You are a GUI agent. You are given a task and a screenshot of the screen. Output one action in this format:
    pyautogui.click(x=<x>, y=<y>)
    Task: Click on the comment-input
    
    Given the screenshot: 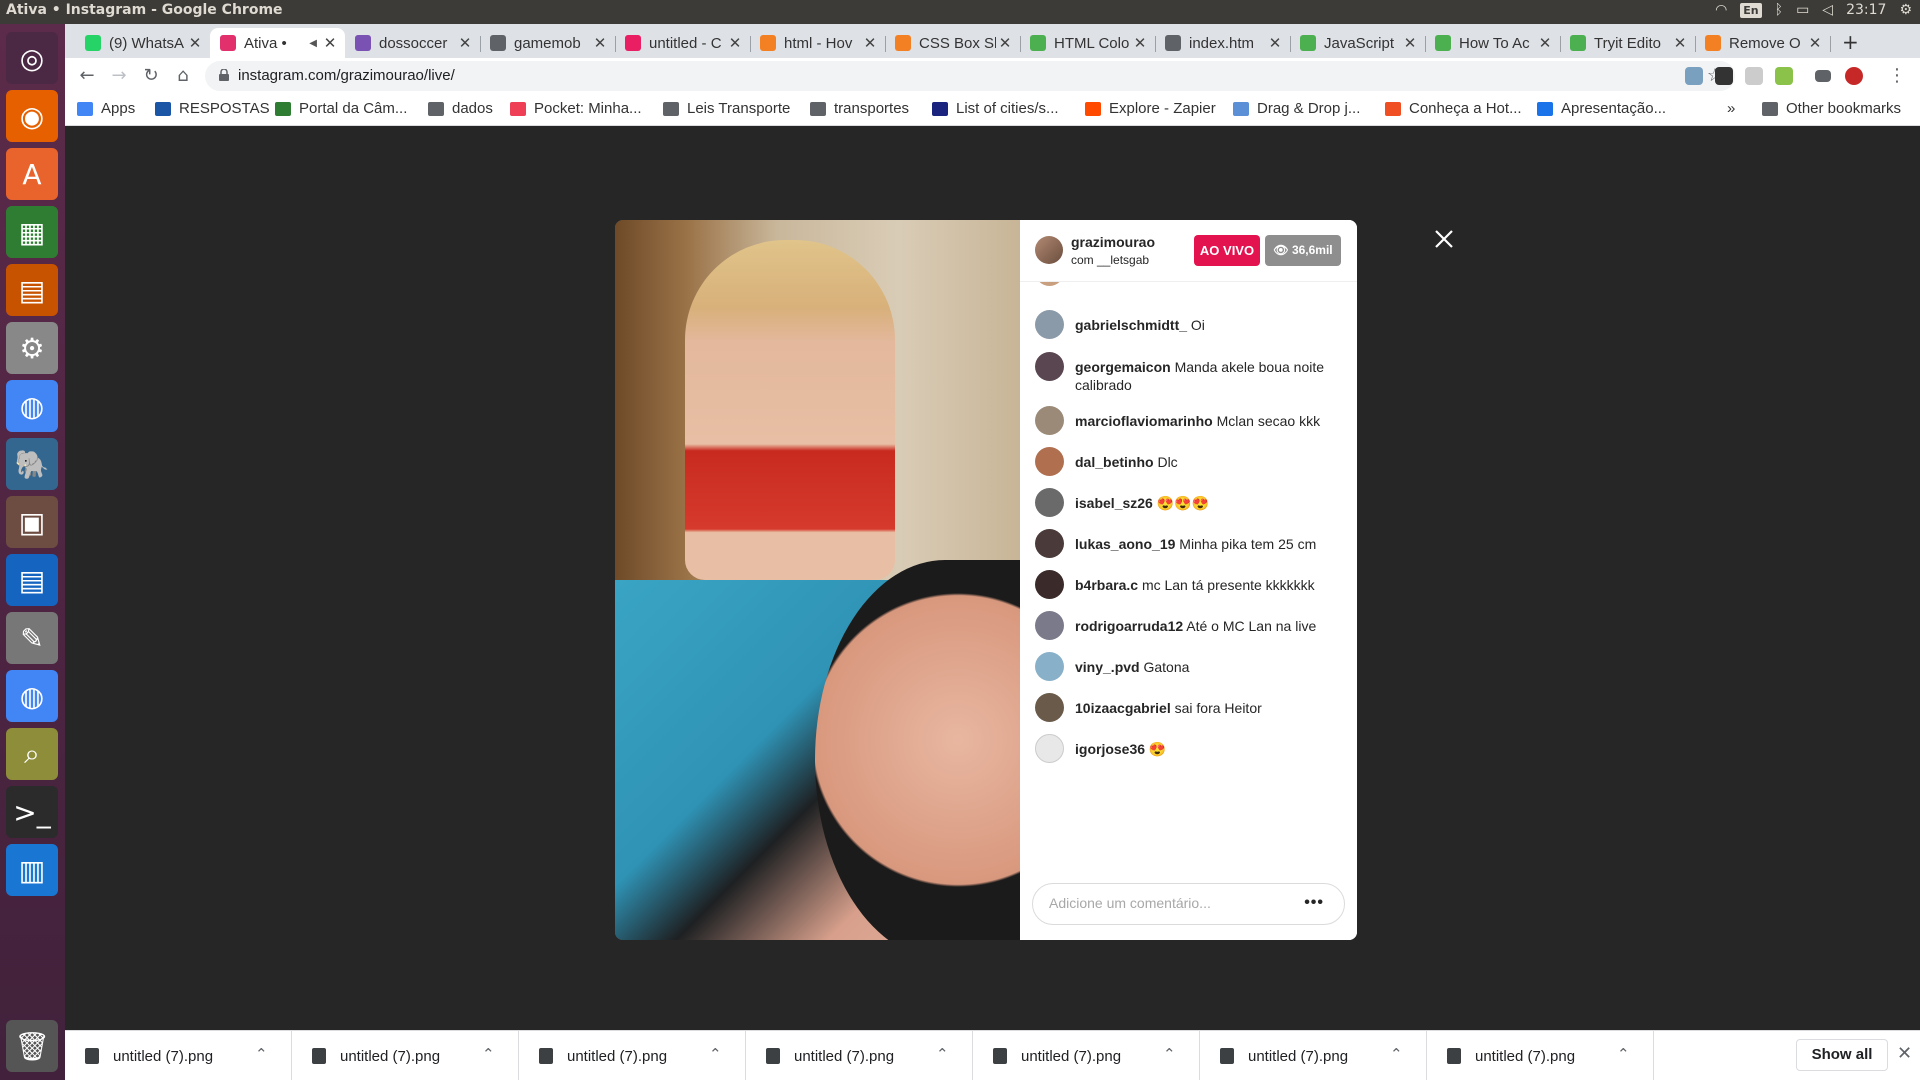 What is the action you would take?
    pyautogui.click(x=1169, y=903)
    